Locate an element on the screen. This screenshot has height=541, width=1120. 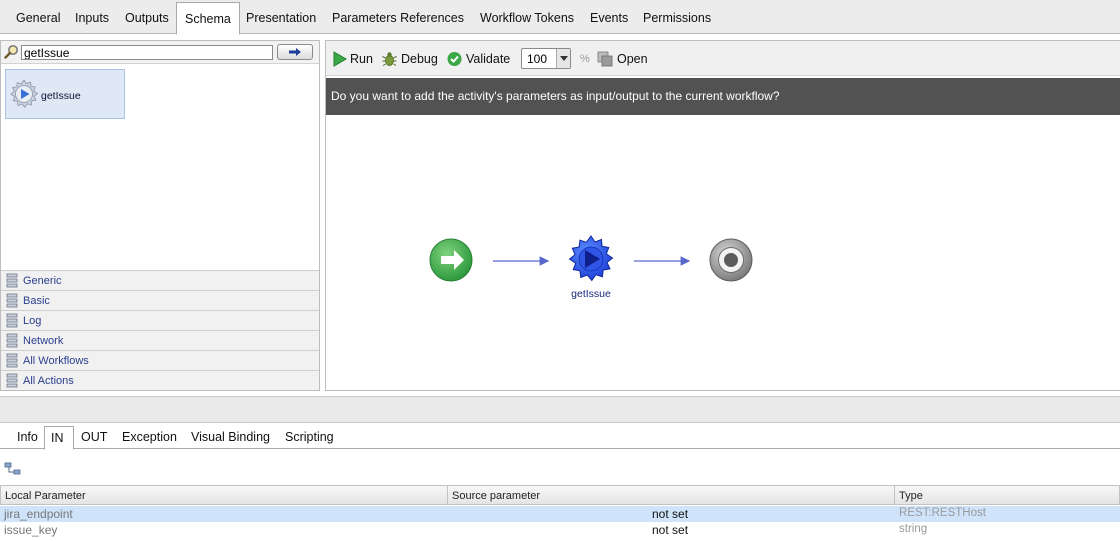
cell-local-parameter: issue_key is located at coordinates (31, 530).